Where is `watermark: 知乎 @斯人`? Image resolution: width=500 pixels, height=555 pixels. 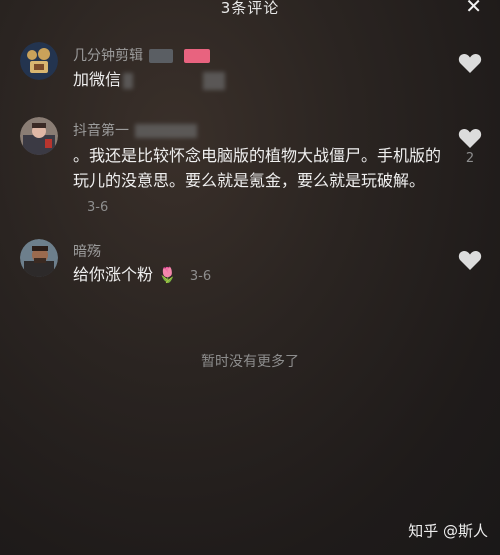 watermark: 知乎 @斯人 is located at coordinates (448, 531).